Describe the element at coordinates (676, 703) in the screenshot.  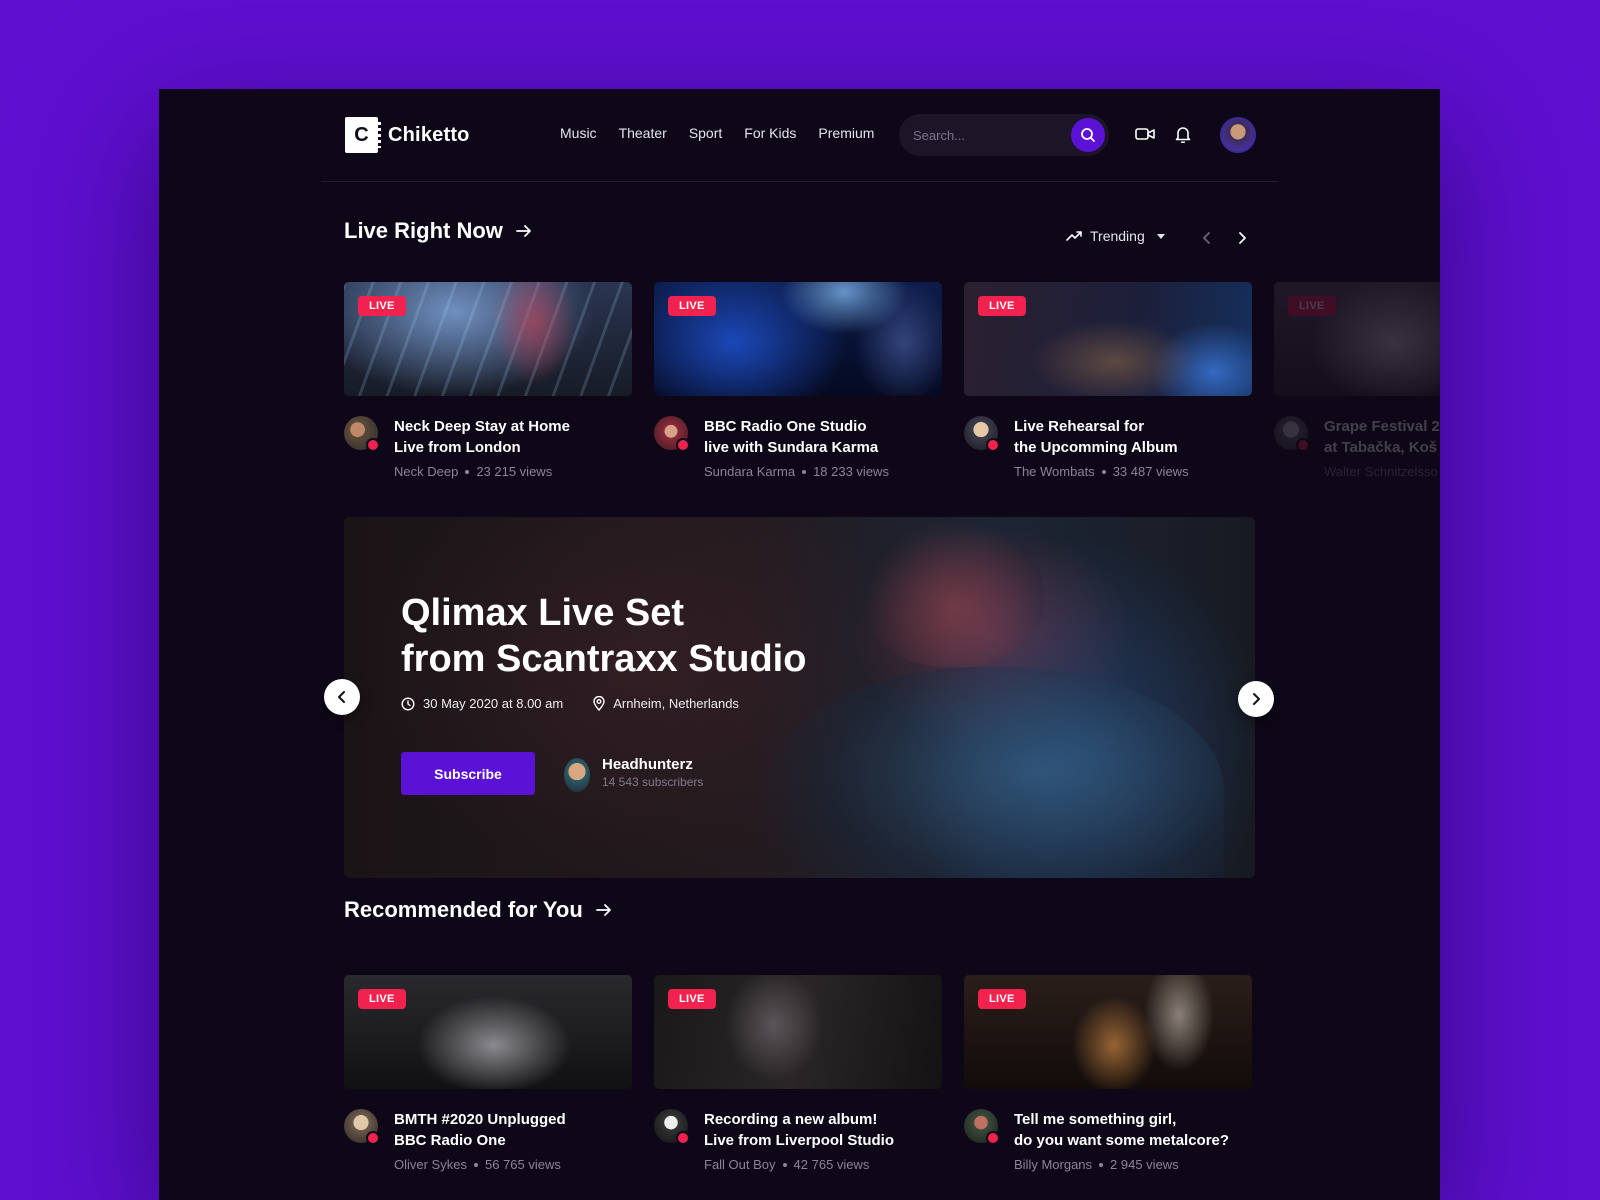
I see `hero-location-text: Arnheim, Netherlands` at that location.